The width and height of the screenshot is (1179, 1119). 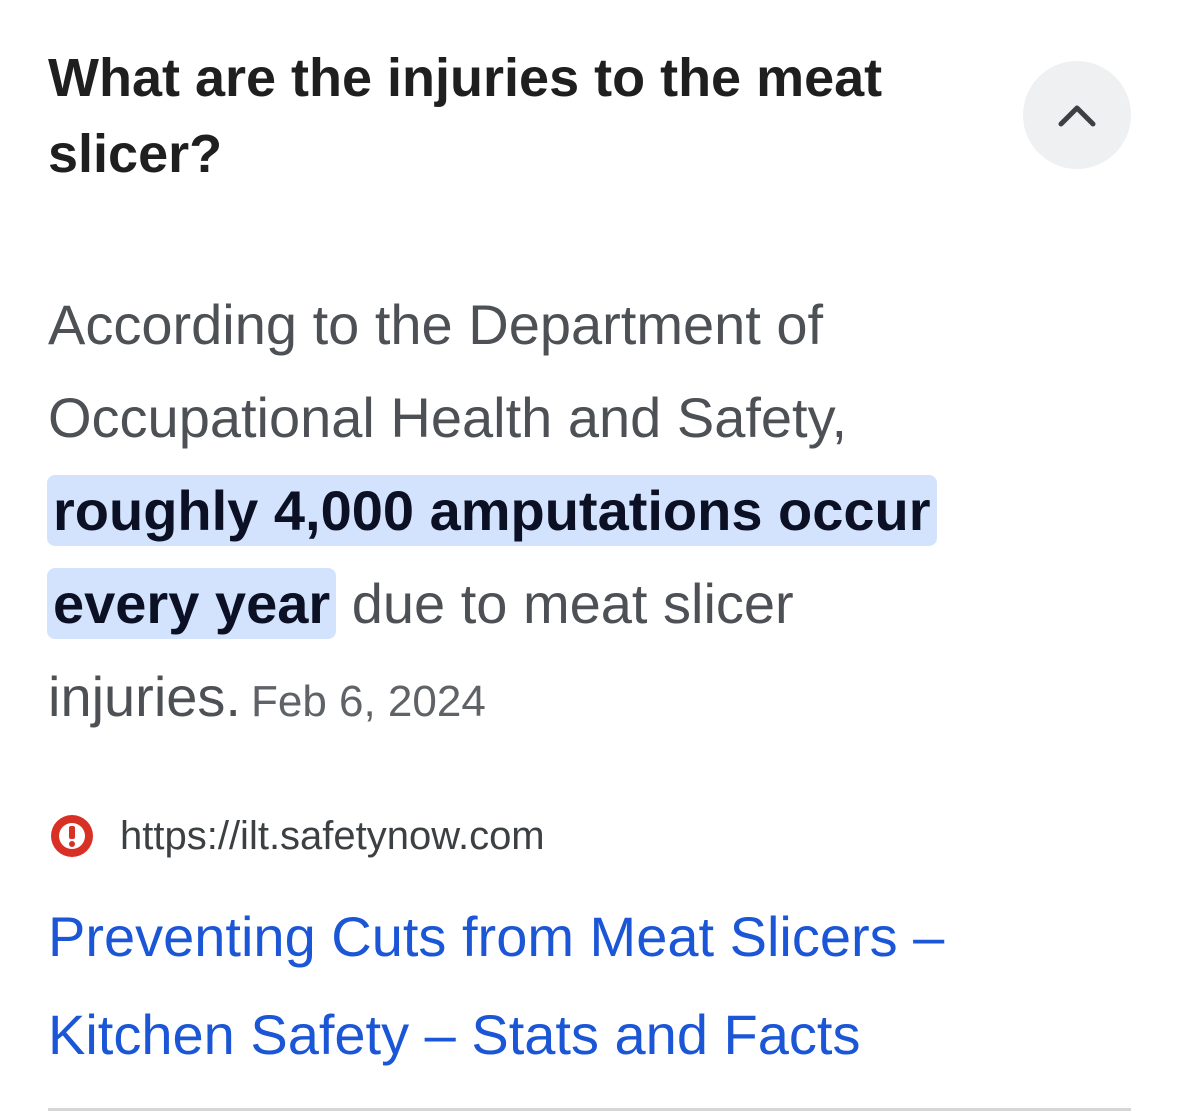 What do you see at coordinates (72, 836) in the screenshot?
I see `alert-circle-icon` at bounding box center [72, 836].